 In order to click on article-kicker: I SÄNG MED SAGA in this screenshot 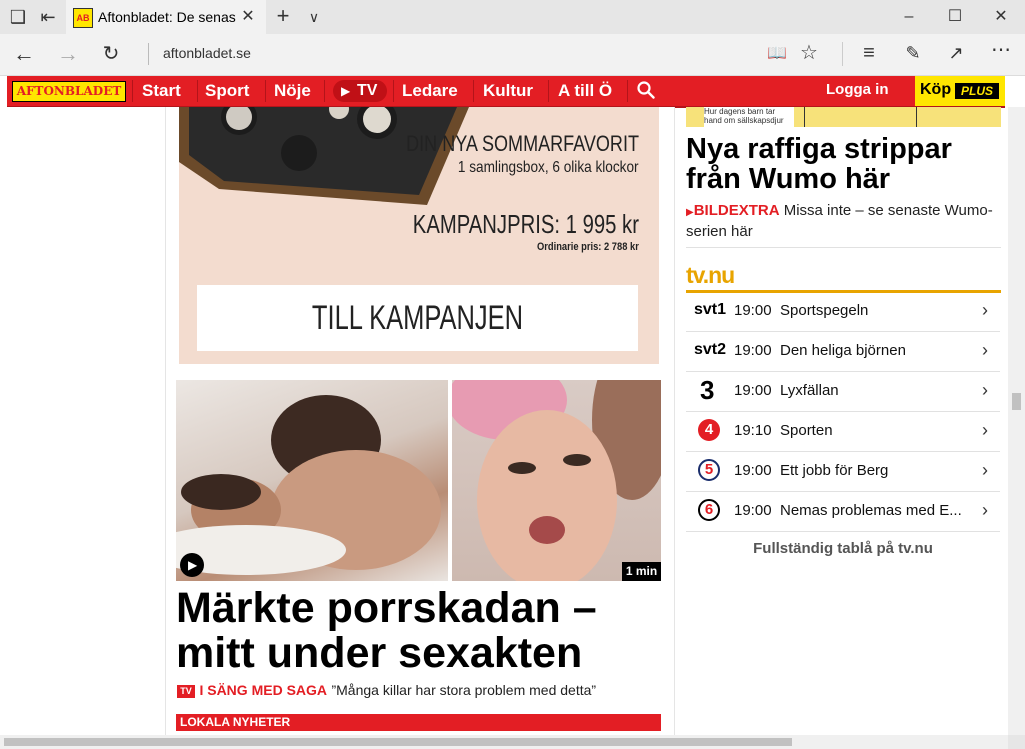, I will do `click(263, 690)`.